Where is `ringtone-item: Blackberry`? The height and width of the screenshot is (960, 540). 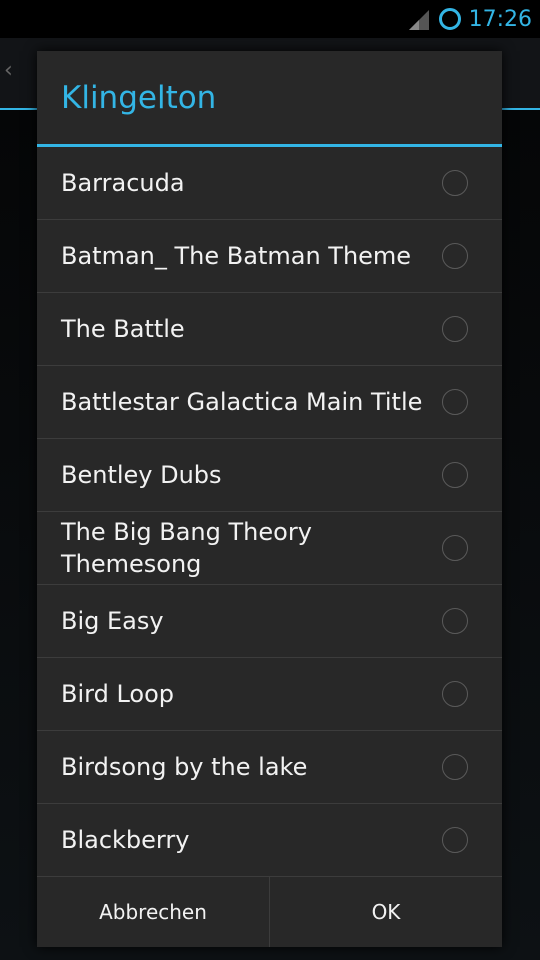 ringtone-item: Blackberry is located at coordinates (269, 839).